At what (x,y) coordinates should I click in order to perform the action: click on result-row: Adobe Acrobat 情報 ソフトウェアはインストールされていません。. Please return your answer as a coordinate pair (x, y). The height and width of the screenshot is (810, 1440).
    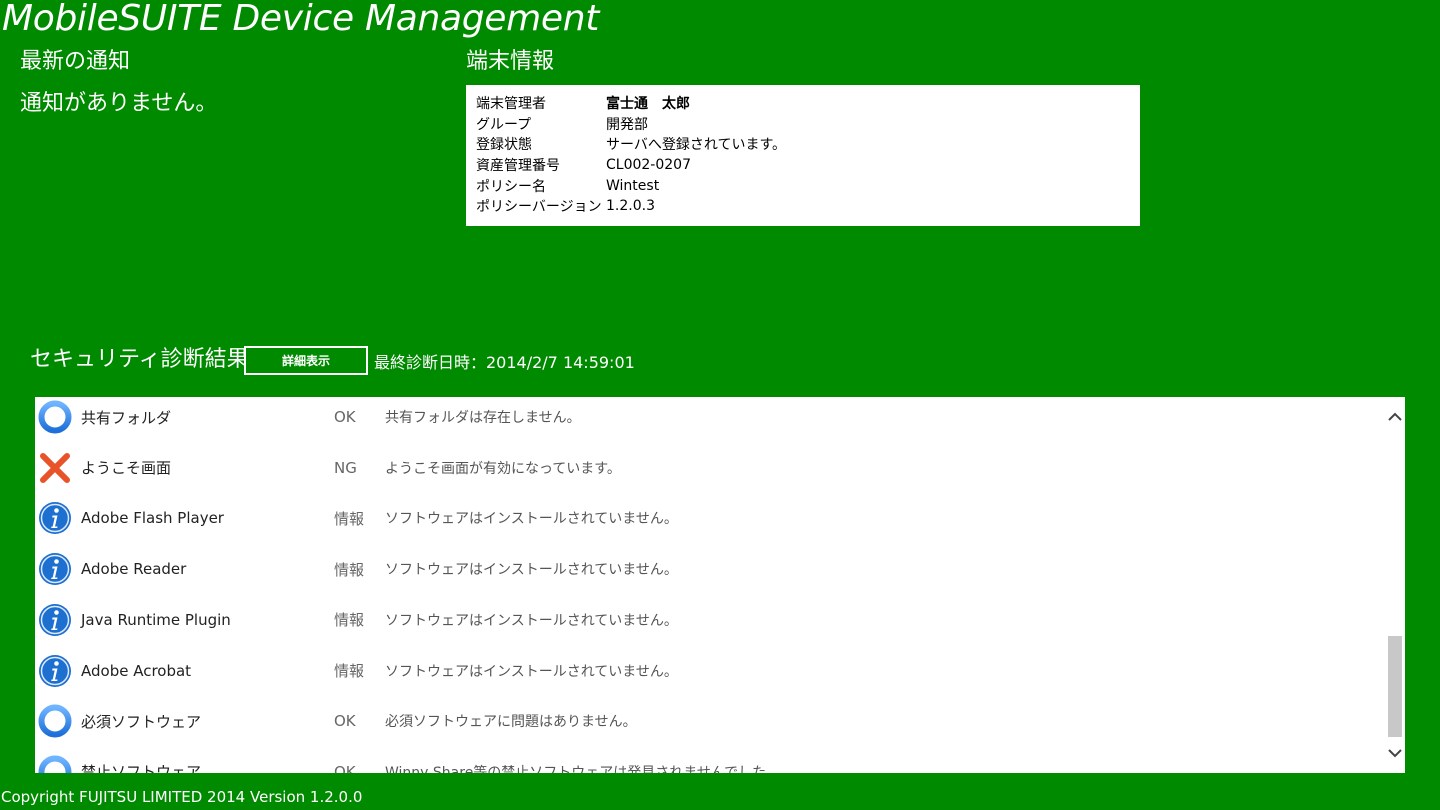
    Looking at the image, I should click on (710, 671).